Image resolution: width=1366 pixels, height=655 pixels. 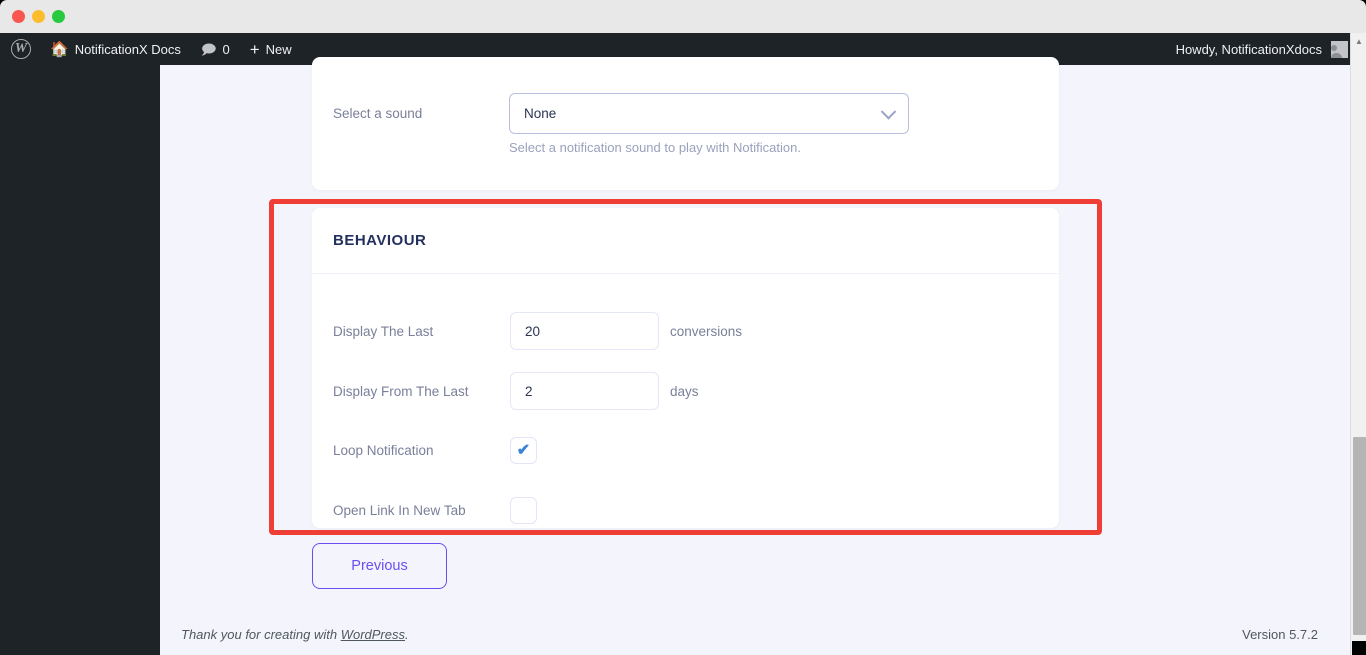 What do you see at coordinates (80, 360) in the screenshot?
I see `admin-sidebar-menu` at bounding box center [80, 360].